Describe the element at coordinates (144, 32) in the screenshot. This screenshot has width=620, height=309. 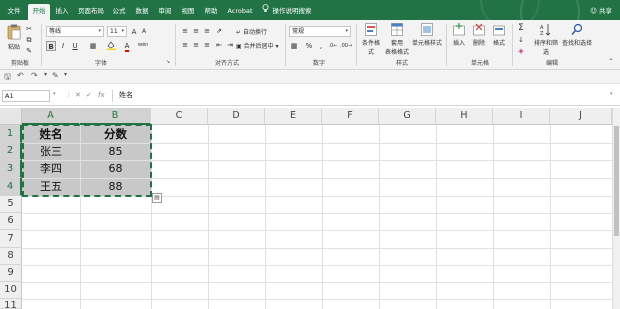
I see `shrink-font-button: A` at that location.